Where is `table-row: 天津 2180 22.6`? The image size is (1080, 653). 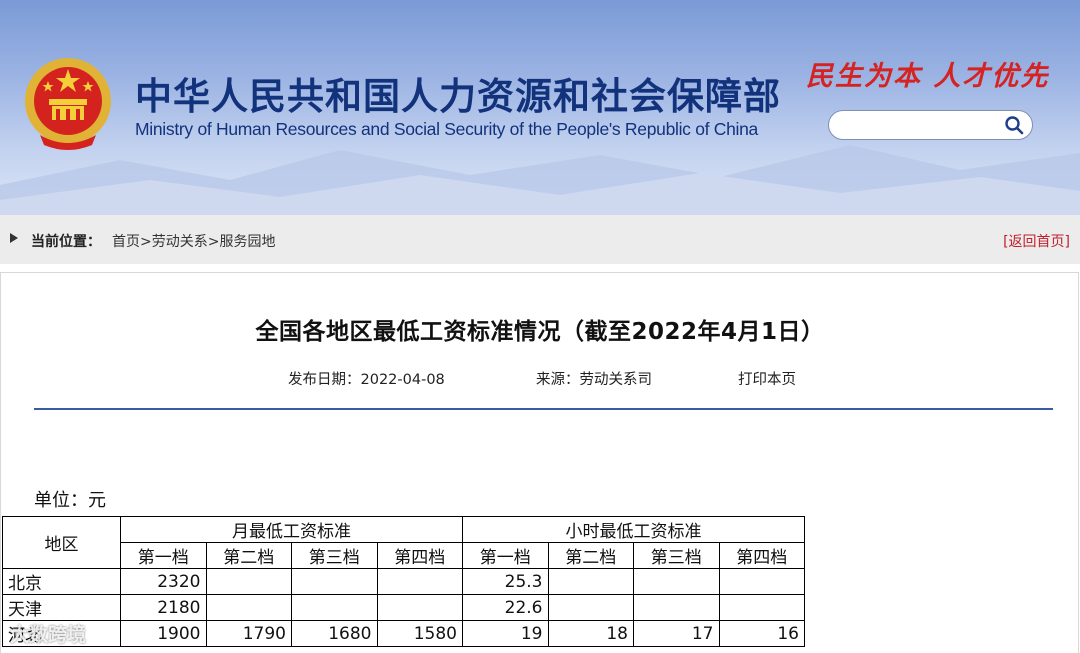 table-row: 天津 2180 22.6 is located at coordinates (403, 607).